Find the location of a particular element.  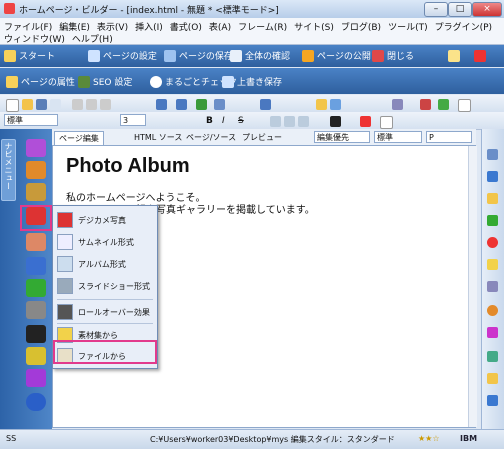

align-left-icon is located at coordinates (275, 121).